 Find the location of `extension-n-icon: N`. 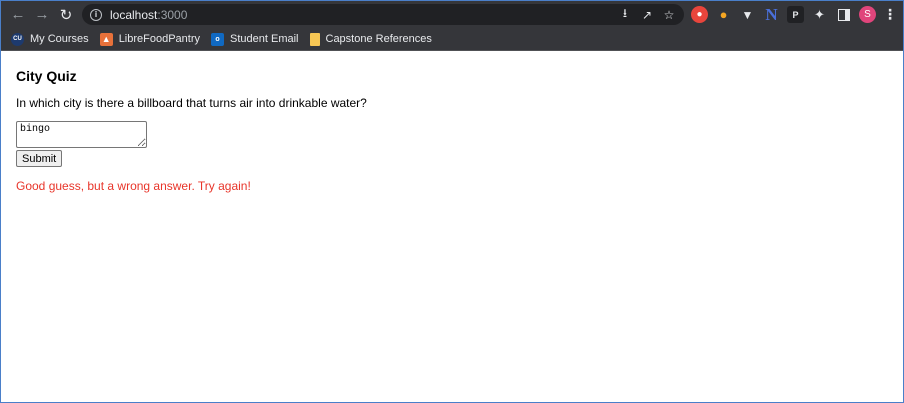

extension-n-icon: N is located at coordinates (771, 14).